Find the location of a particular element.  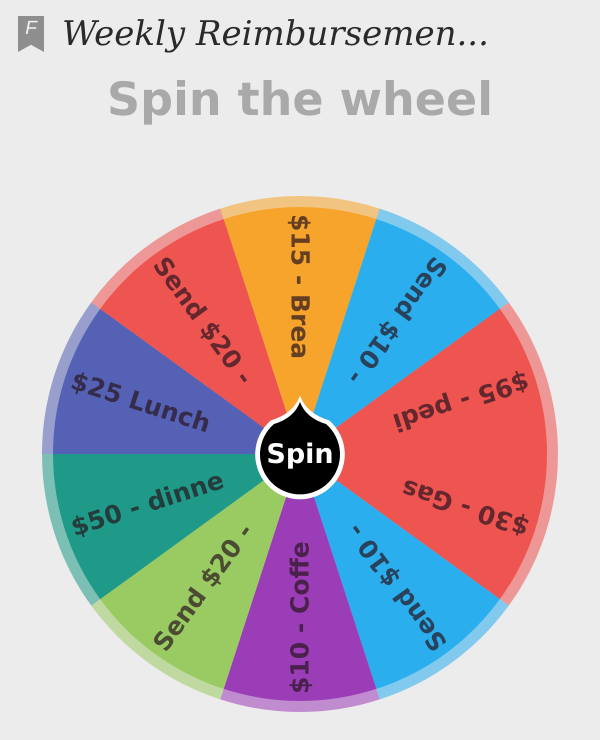

spin-button: Spin is located at coordinates (300, 448).